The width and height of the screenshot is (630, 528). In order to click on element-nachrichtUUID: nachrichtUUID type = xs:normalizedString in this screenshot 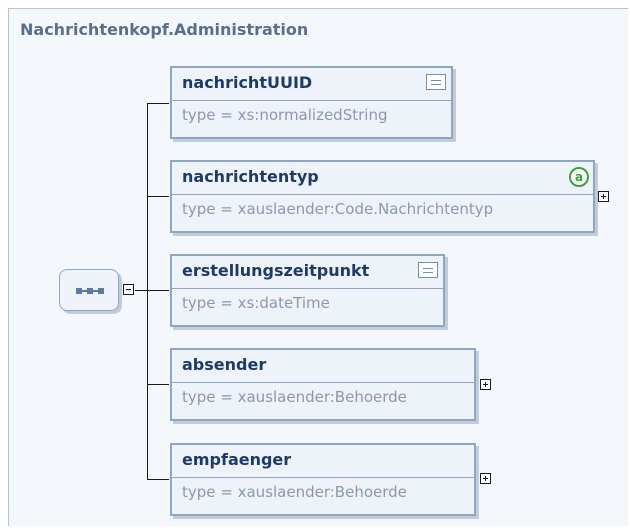, I will do `click(311, 102)`.